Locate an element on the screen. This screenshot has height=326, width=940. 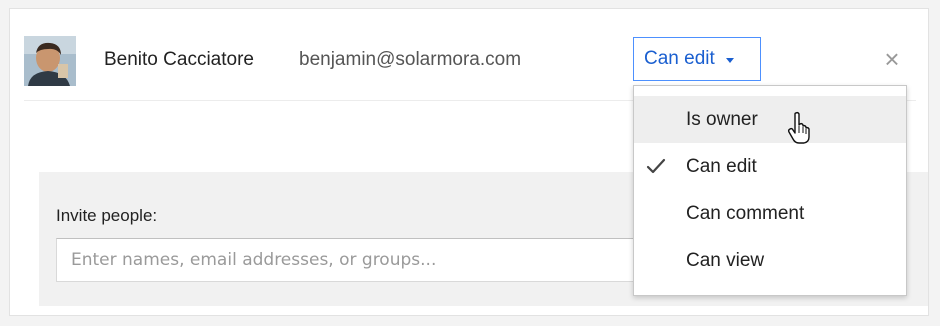
menu-item-label: Can edit is located at coordinates (721, 166).